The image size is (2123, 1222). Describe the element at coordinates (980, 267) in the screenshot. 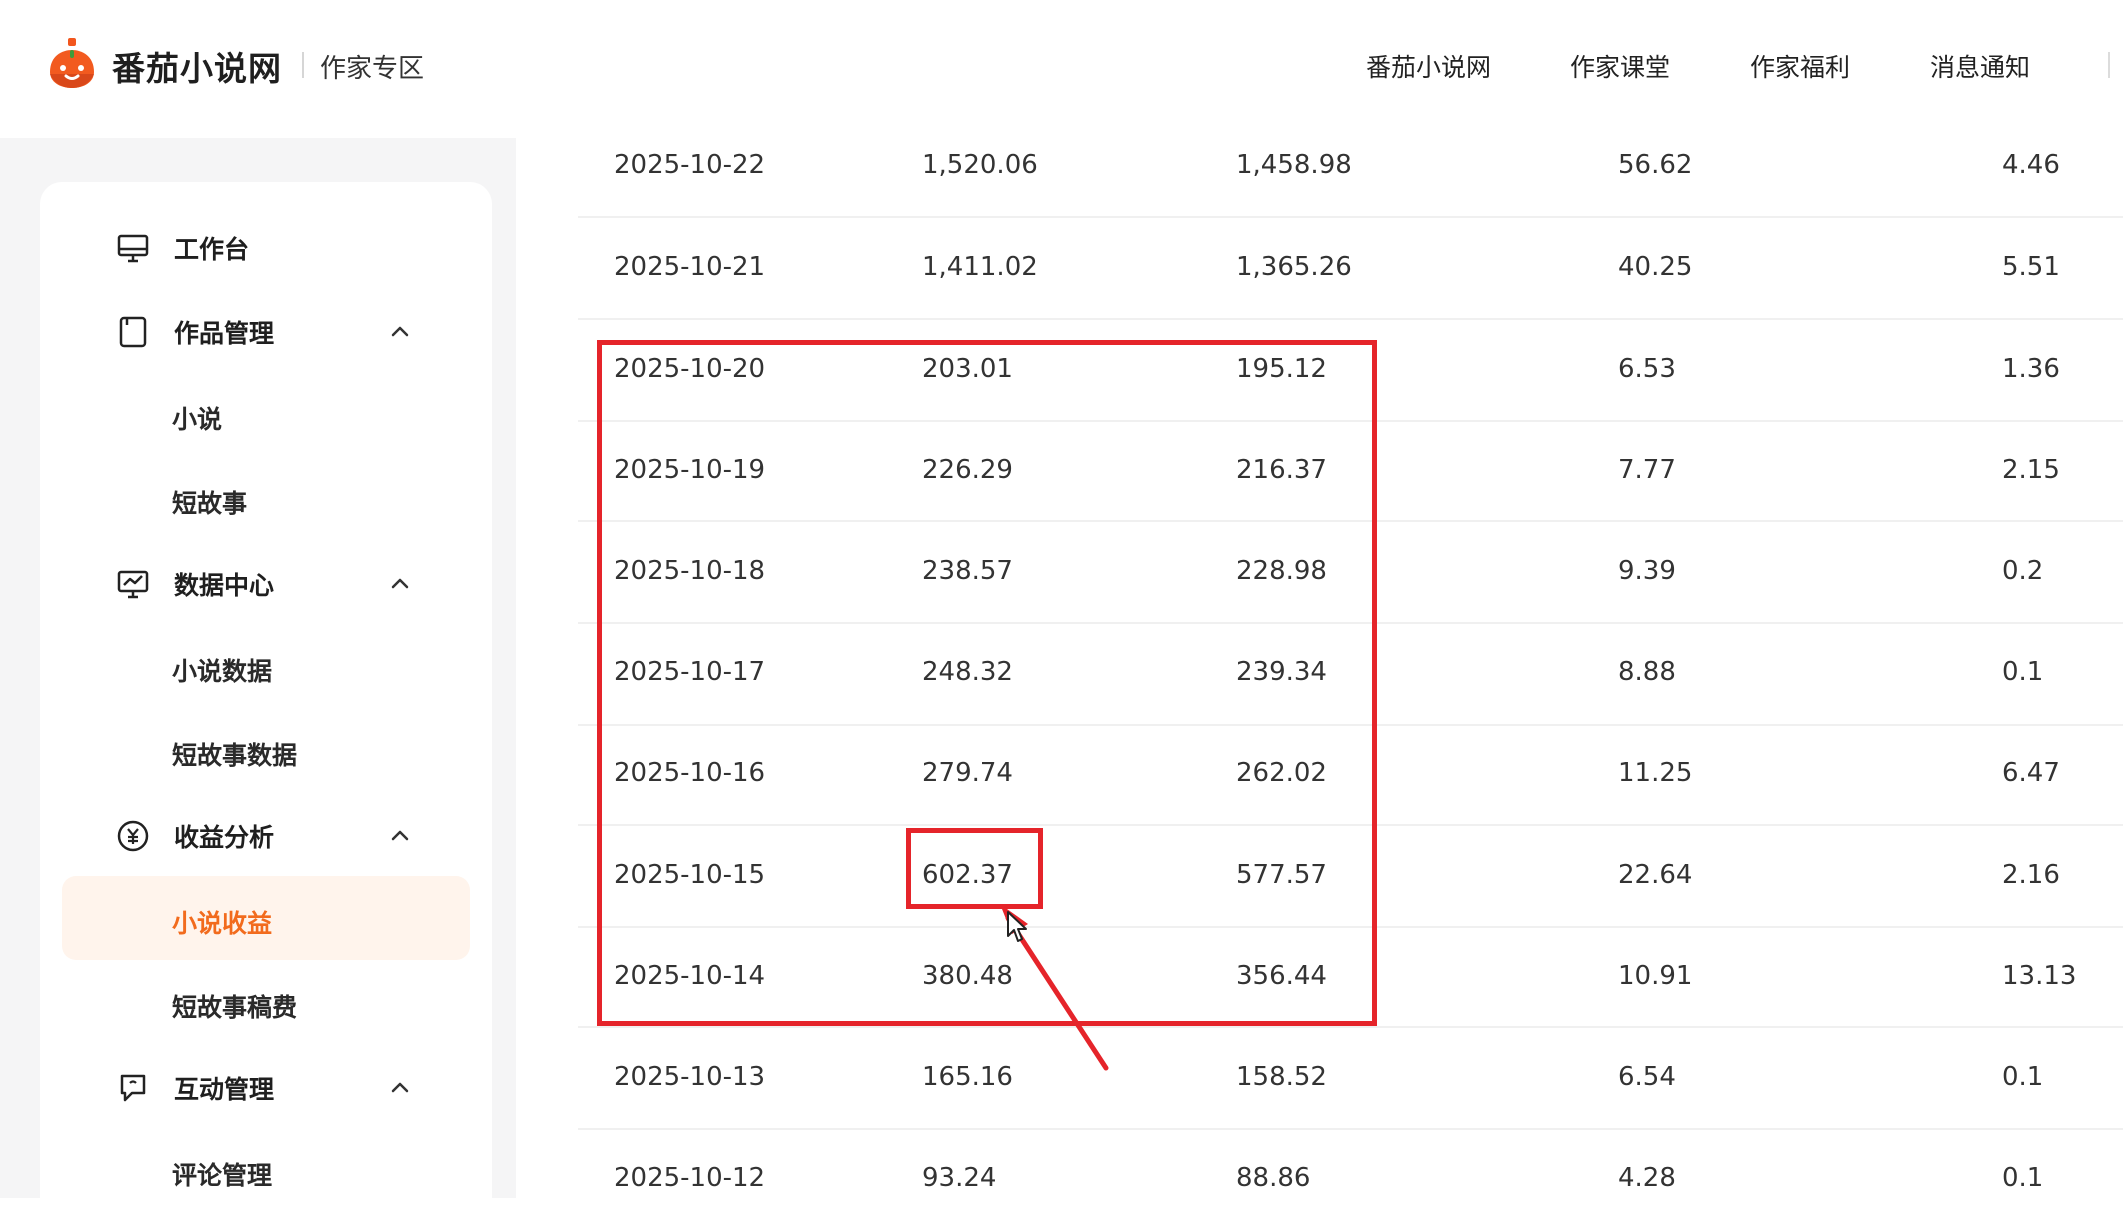

I see `cell-value: 1,411.02` at that location.